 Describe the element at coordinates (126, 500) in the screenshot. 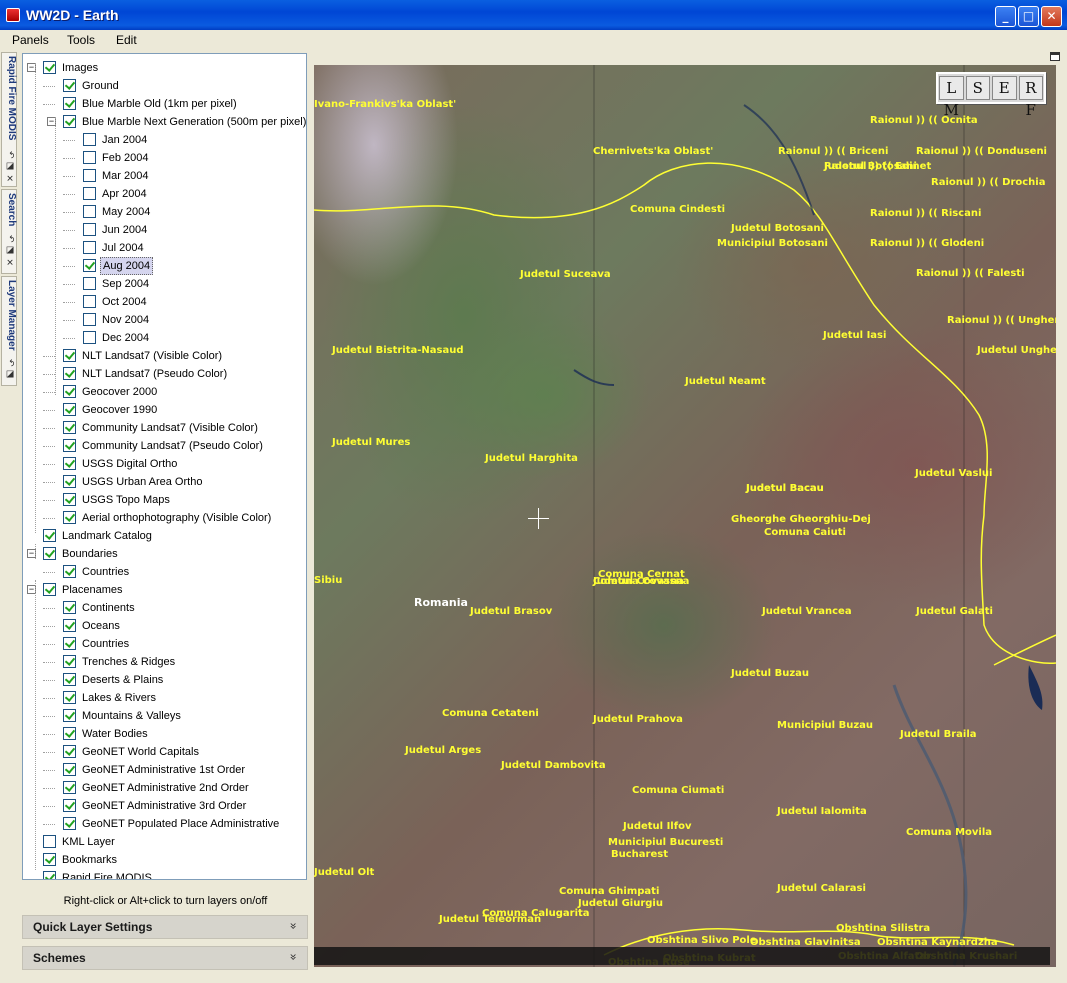

I see `layer-label: USGS Topo Maps` at that location.